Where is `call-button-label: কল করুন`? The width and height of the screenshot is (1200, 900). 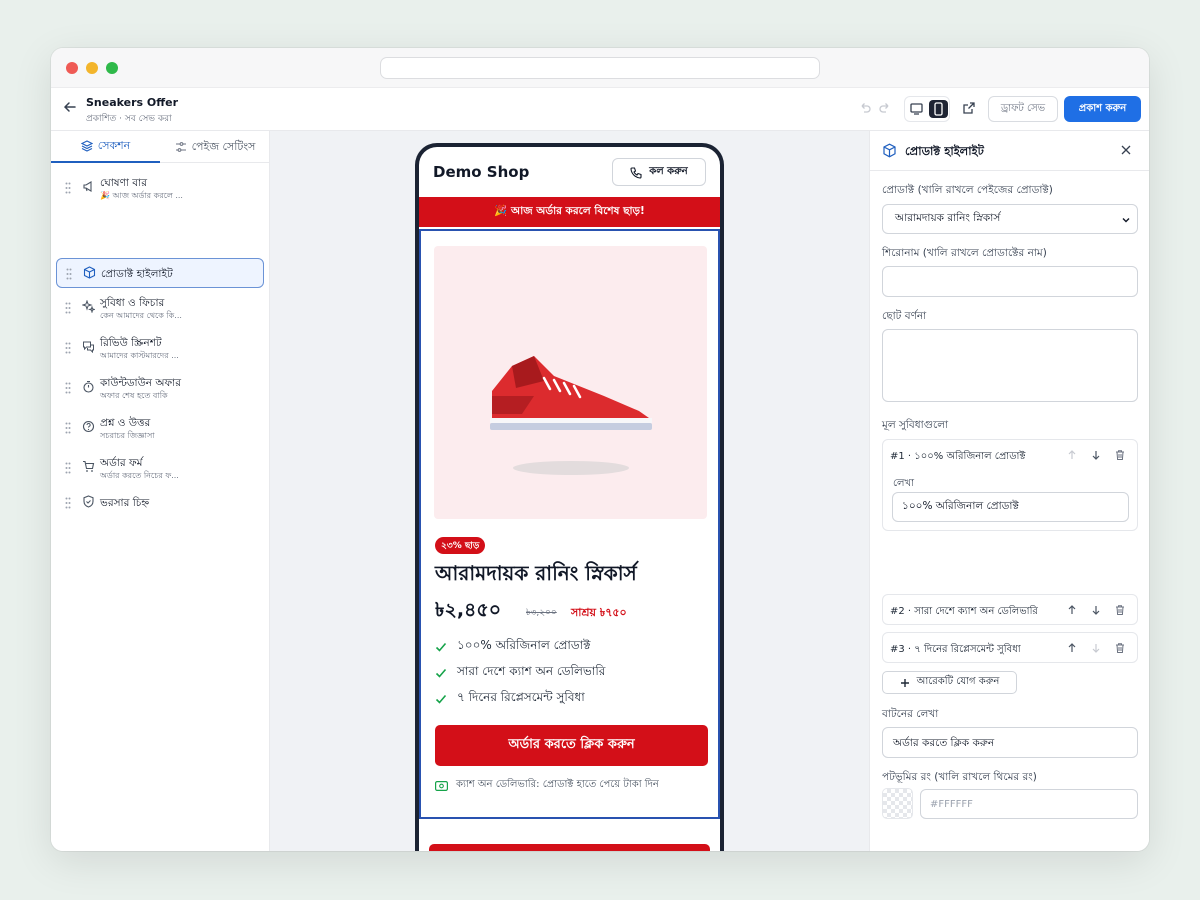
call-button-label: কল করুন is located at coordinates (668, 171).